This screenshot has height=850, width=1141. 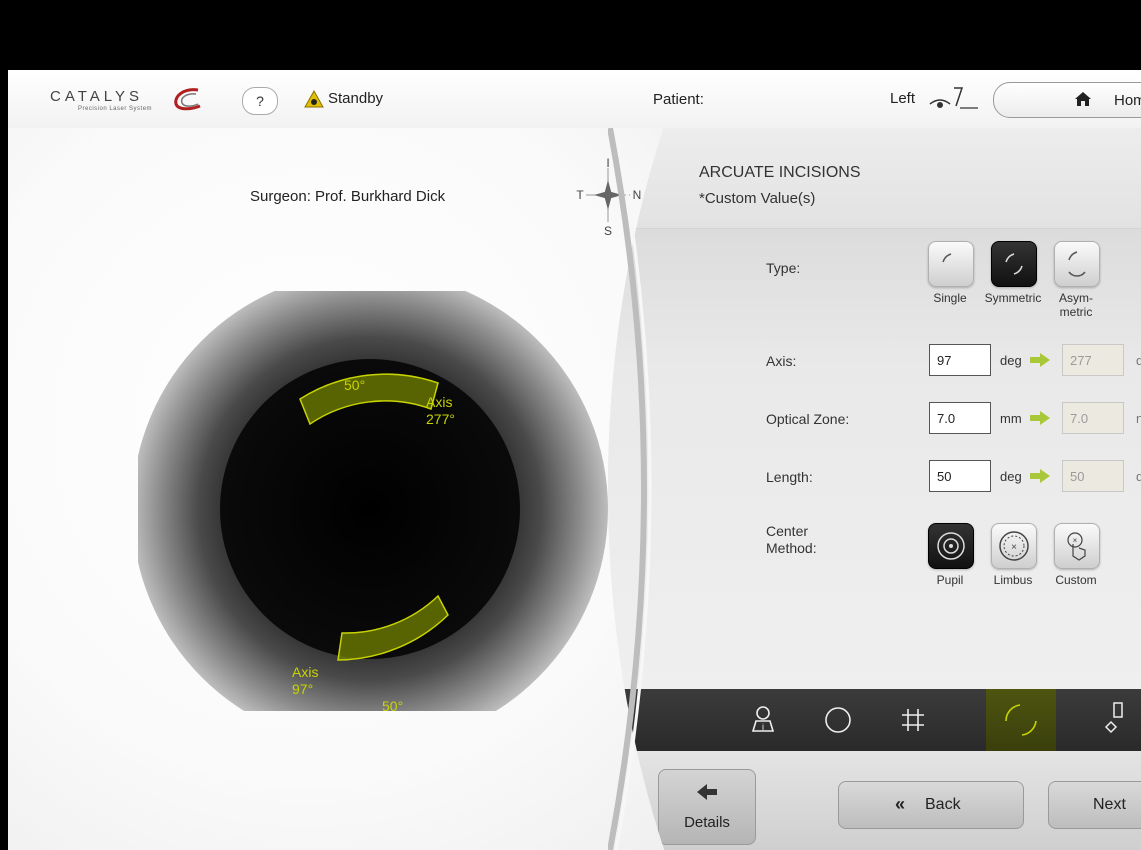 What do you see at coordinates (707, 792) in the screenshot?
I see `return-arrow-icon` at bounding box center [707, 792].